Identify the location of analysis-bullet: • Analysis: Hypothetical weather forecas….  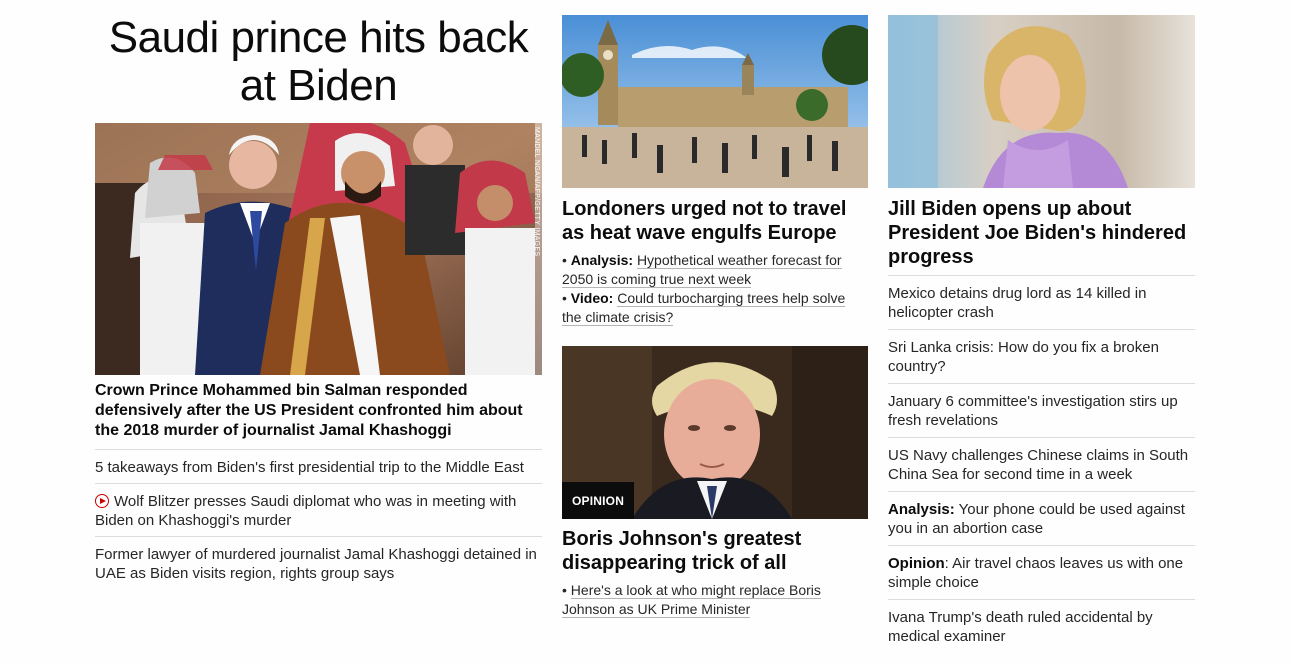
(715, 270).